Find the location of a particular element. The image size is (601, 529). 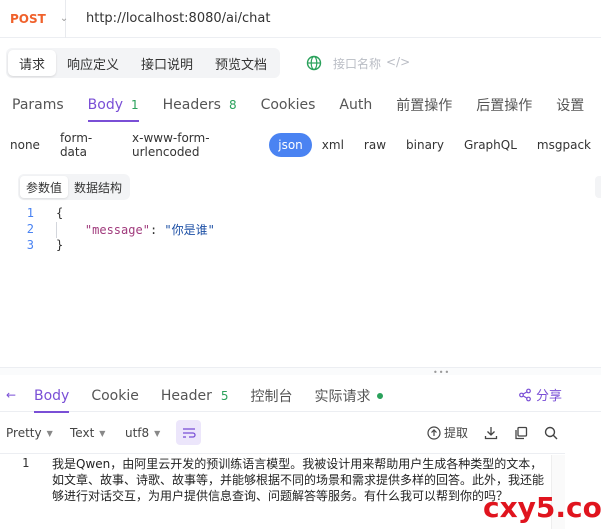

tab-actual-request: 实际请求 is located at coordinates (349, 396).